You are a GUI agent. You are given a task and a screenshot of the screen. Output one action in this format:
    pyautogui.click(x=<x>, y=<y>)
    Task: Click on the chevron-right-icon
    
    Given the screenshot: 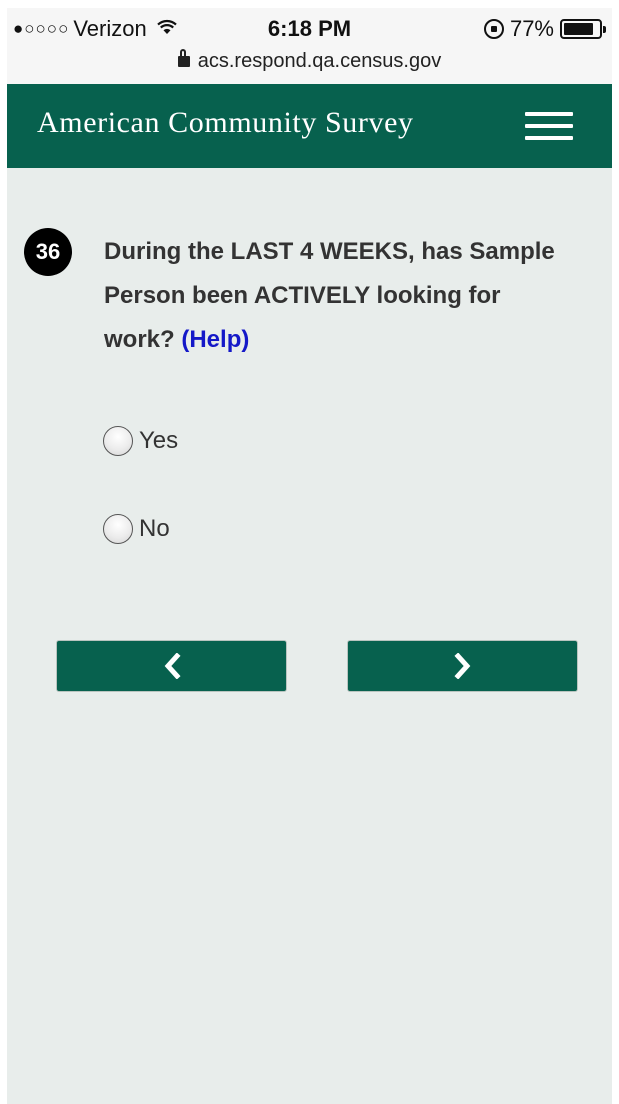 What is the action you would take?
    pyautogui.click(x=461, y=666)
    